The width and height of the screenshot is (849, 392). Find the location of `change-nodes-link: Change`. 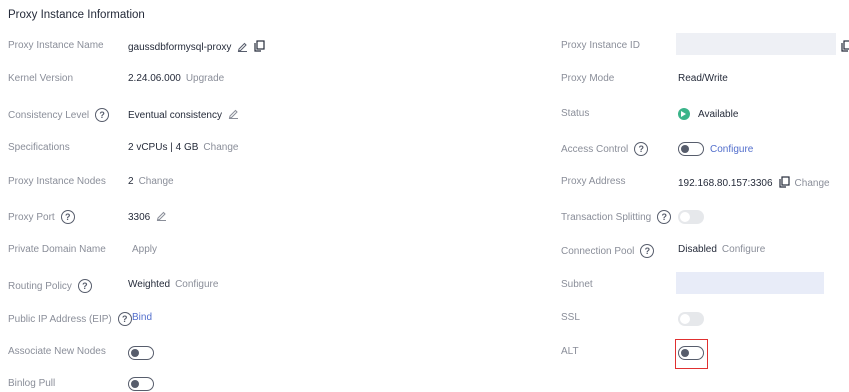

change-nodes-link: Change is located at coordinates (156, 181).